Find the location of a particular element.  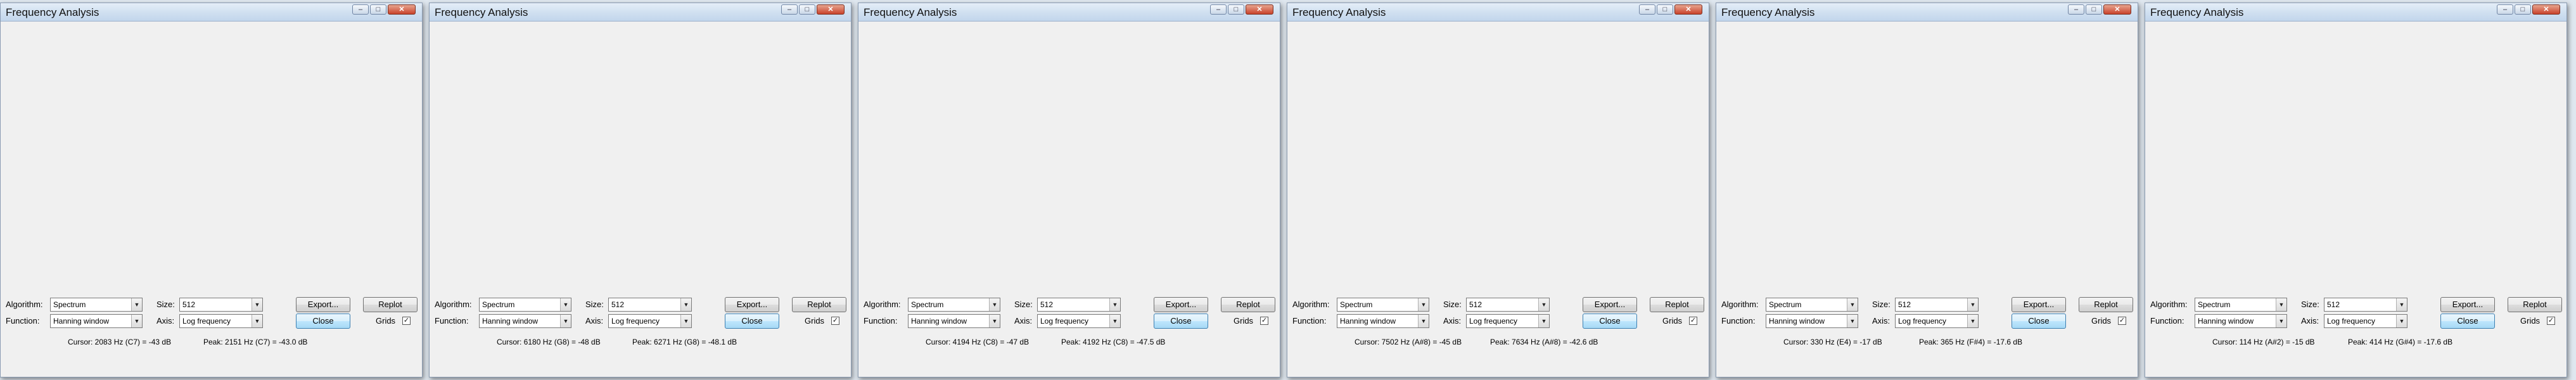

cursor-readout: Cursor: 7502 Hz (A#8) = -45 dB is located at coordinates (1408, 342).